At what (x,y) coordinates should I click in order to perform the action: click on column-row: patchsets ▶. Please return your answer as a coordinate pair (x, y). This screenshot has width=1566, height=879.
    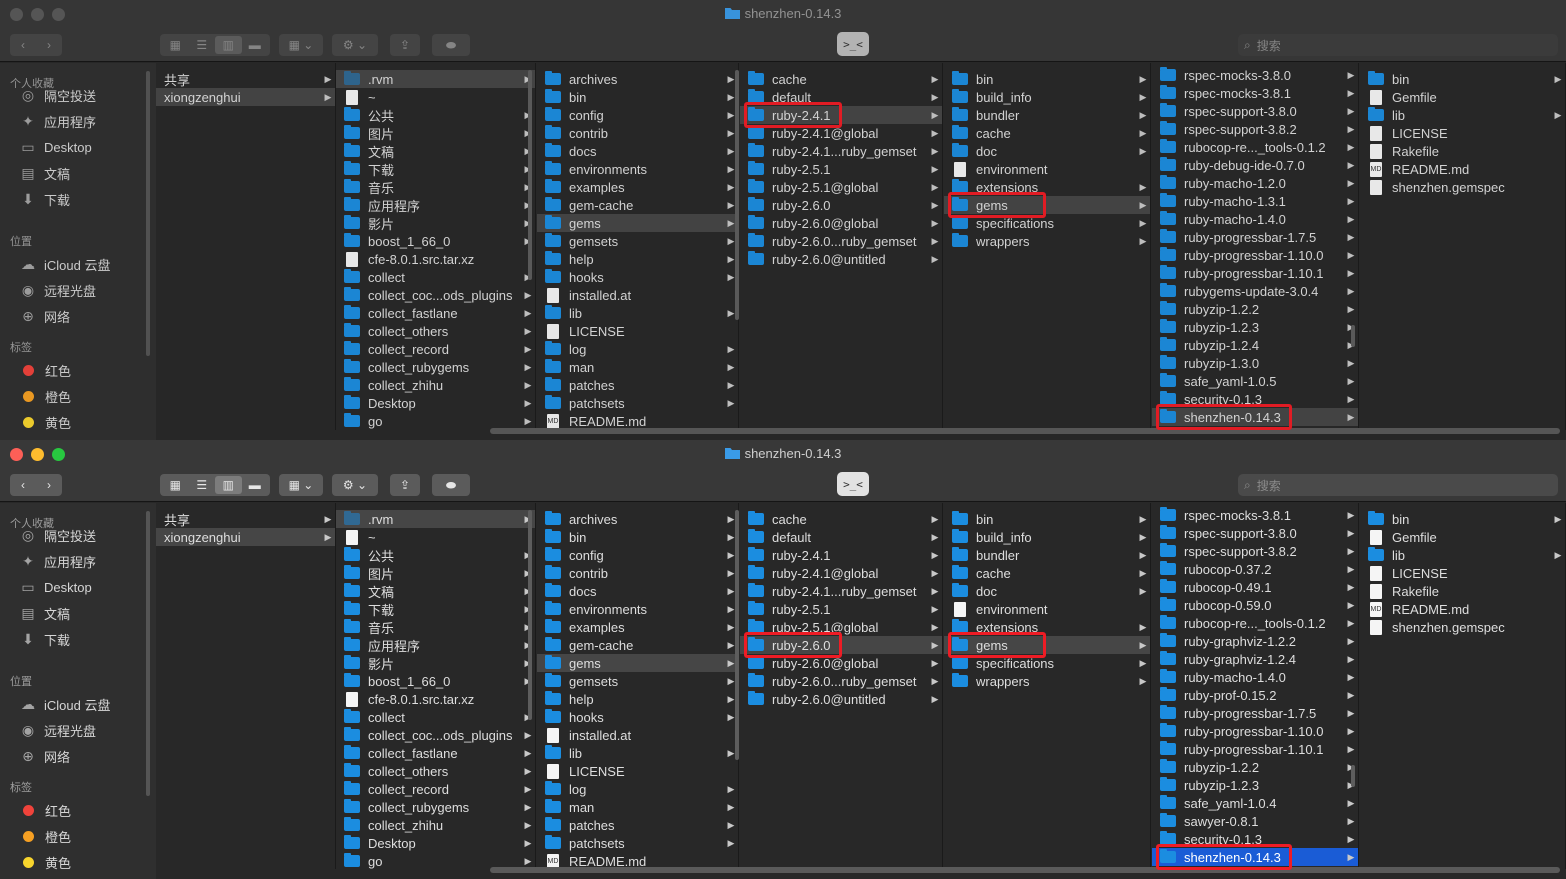
    Looking at the image, I should click on (637, 403).